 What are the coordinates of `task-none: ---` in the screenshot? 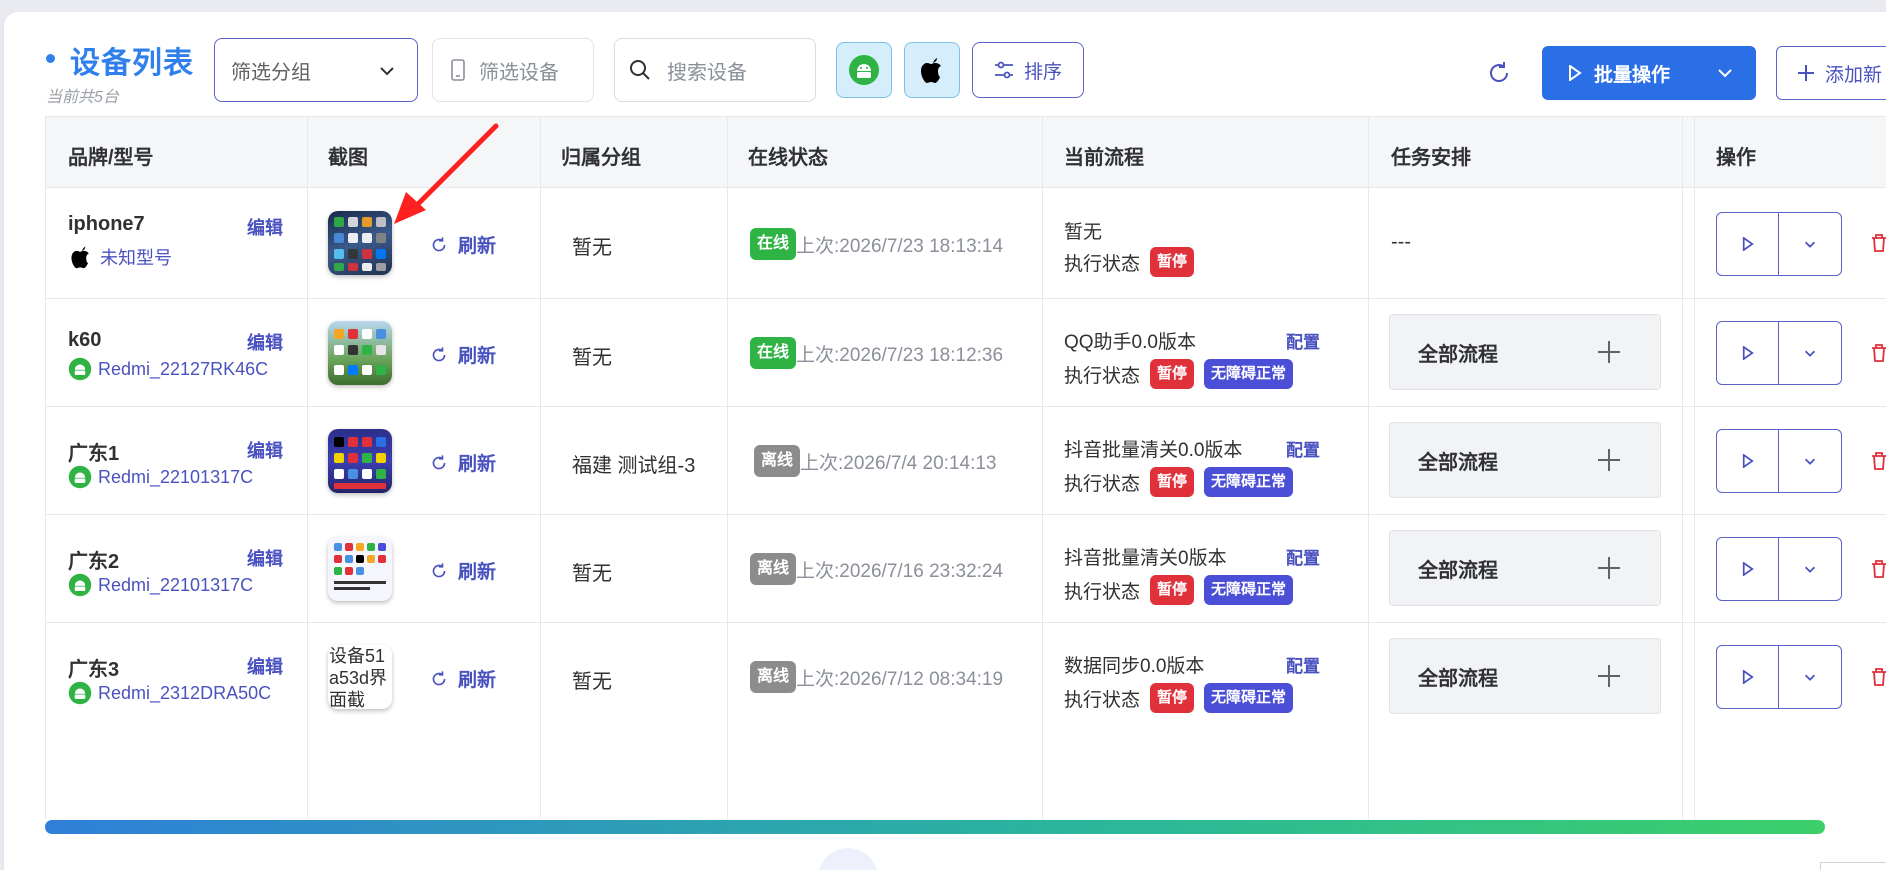 It's located at (1401, 242).